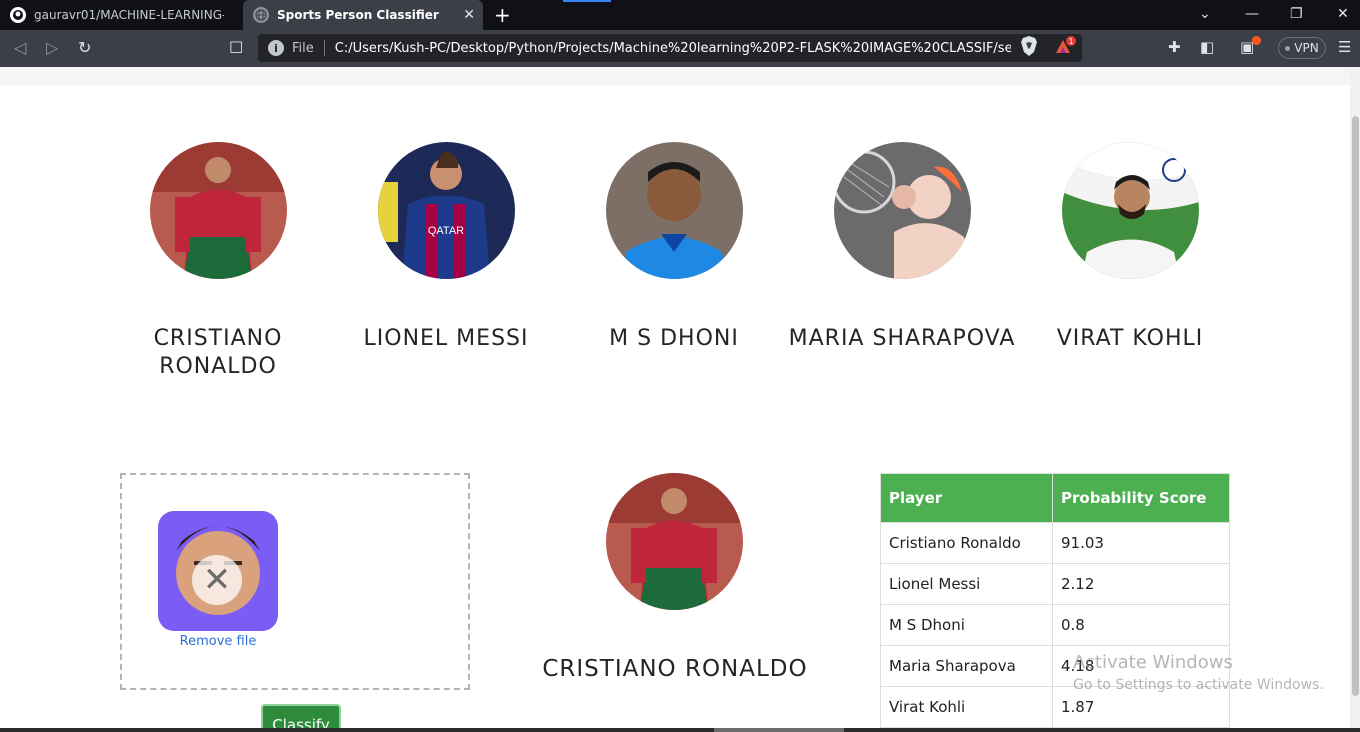 This screenshot has width=1360, height=732. I want to click on vpn-button: VPN, so click(1302, 48).